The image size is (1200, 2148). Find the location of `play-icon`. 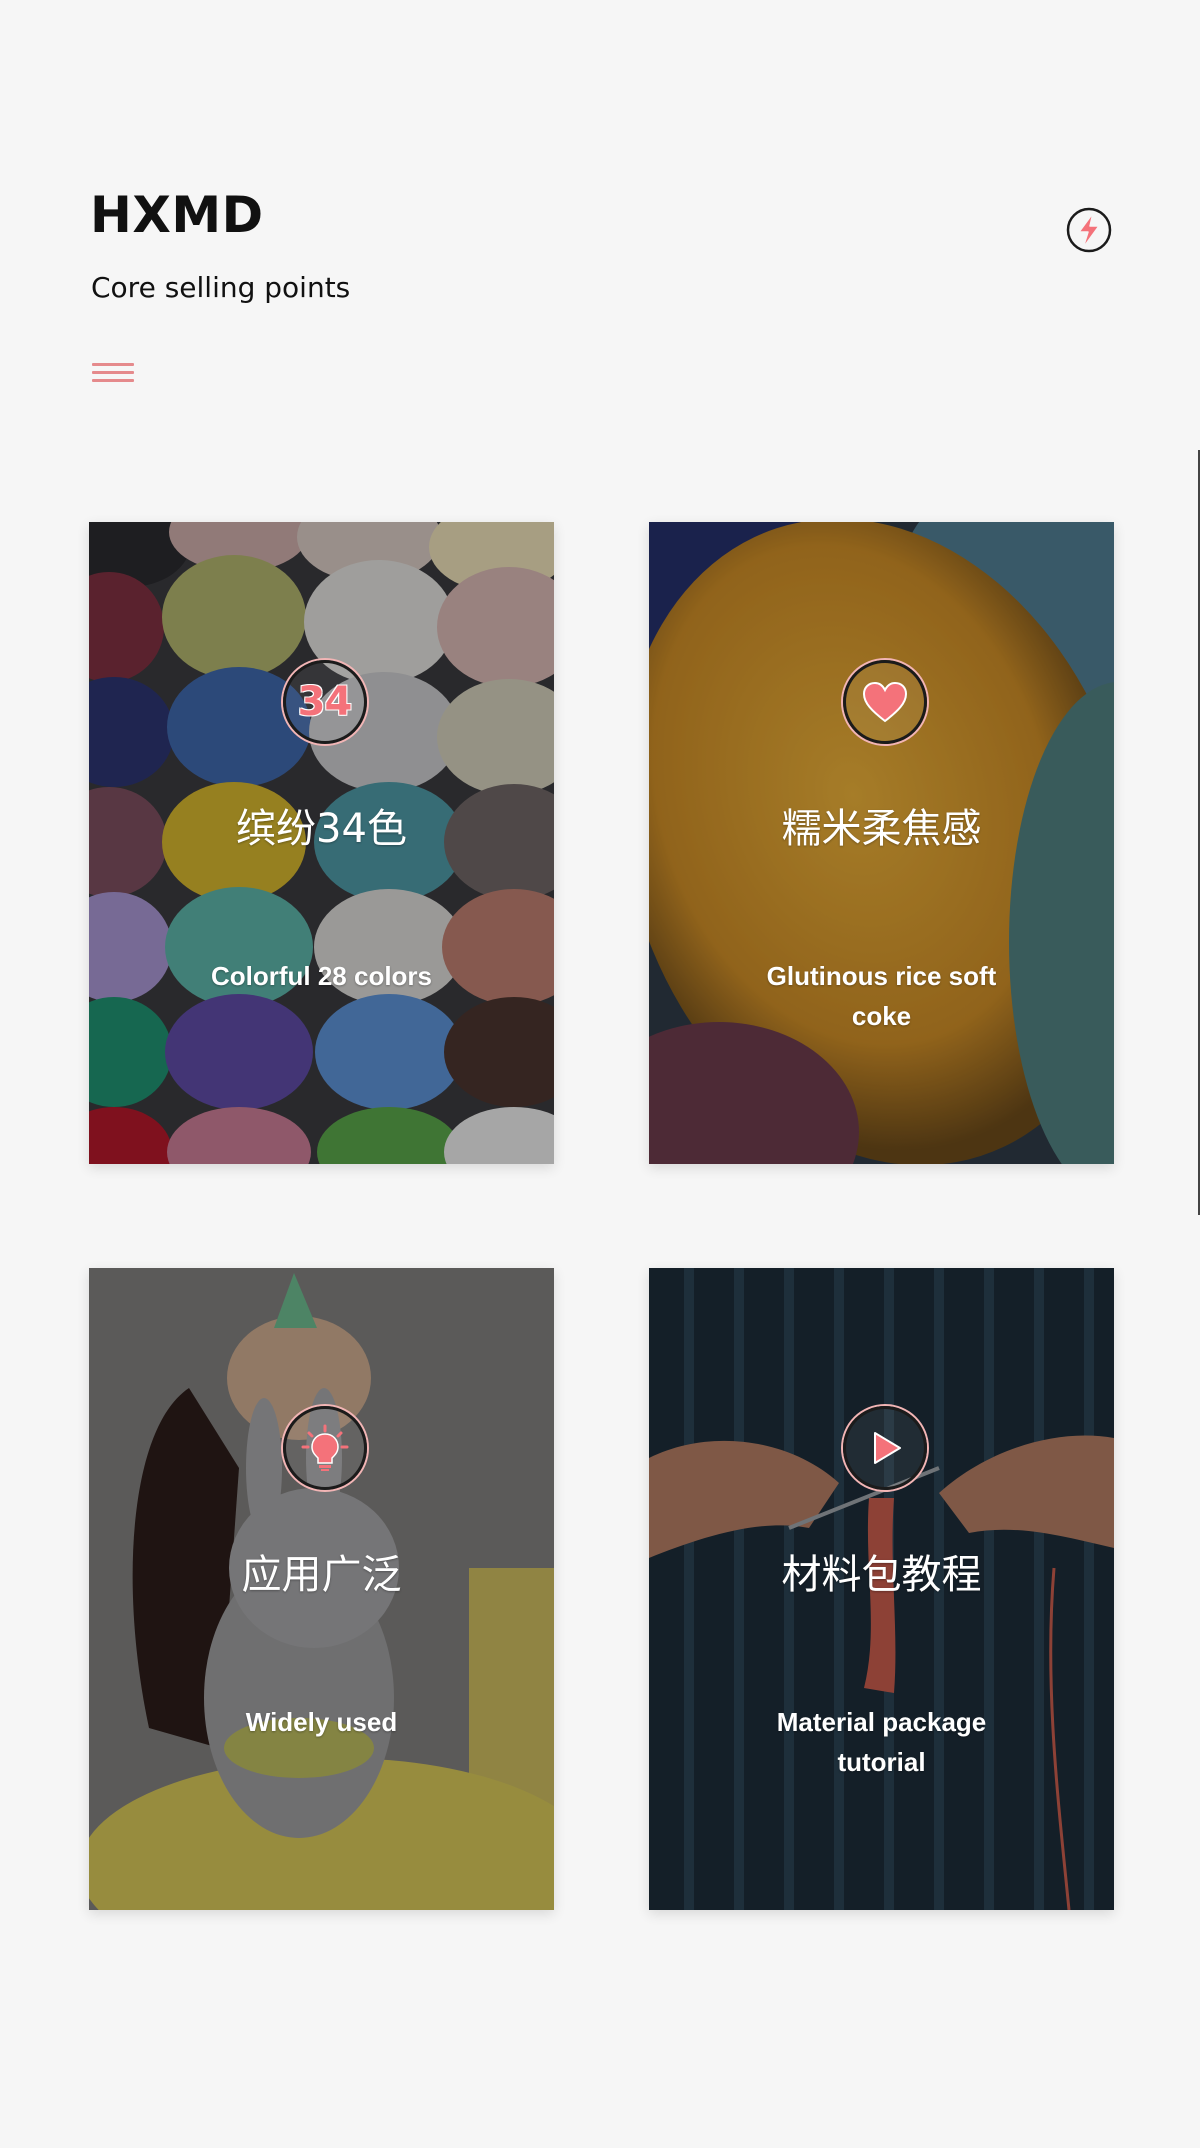

play-icon is located at coordinates (884, 1448).